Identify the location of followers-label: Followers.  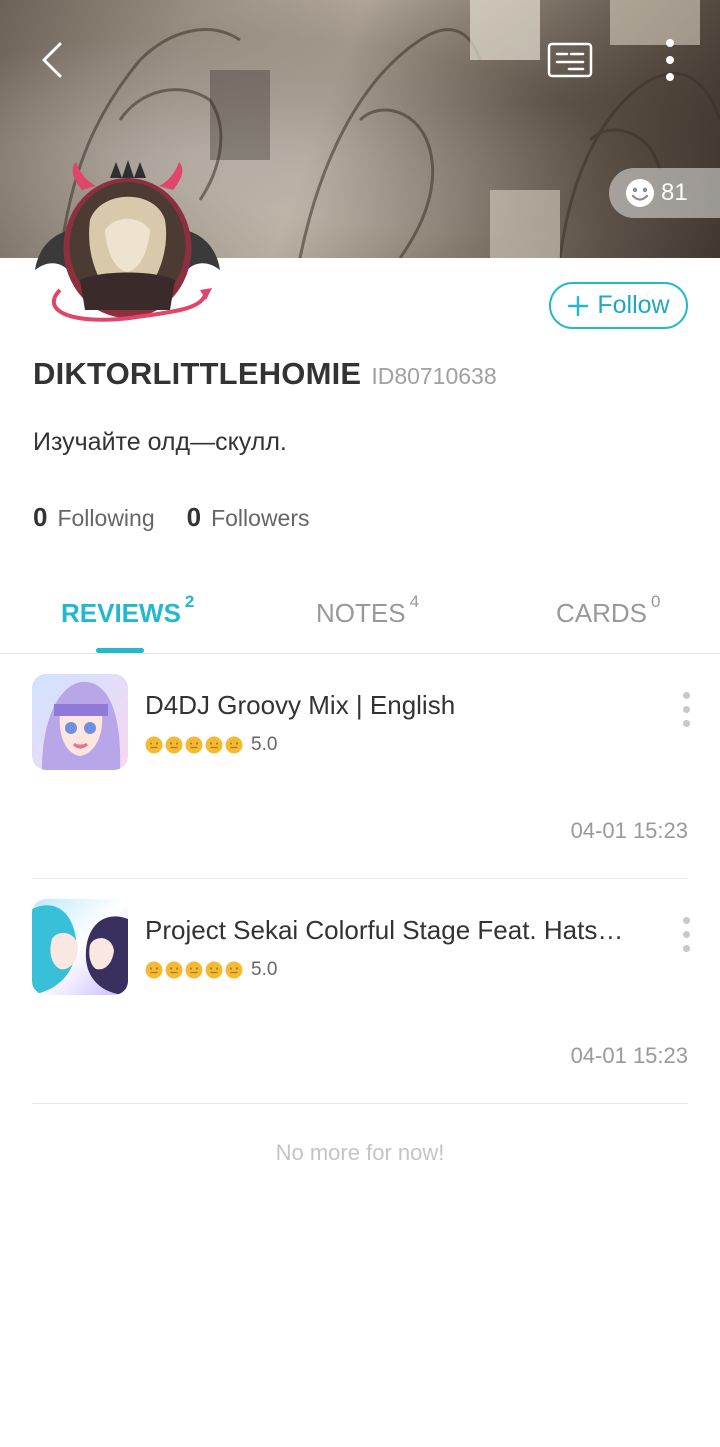
(260, 518).